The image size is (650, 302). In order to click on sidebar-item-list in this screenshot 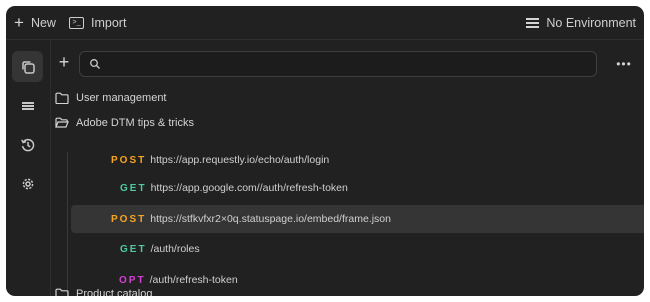, I will do `click(27, 105)`.